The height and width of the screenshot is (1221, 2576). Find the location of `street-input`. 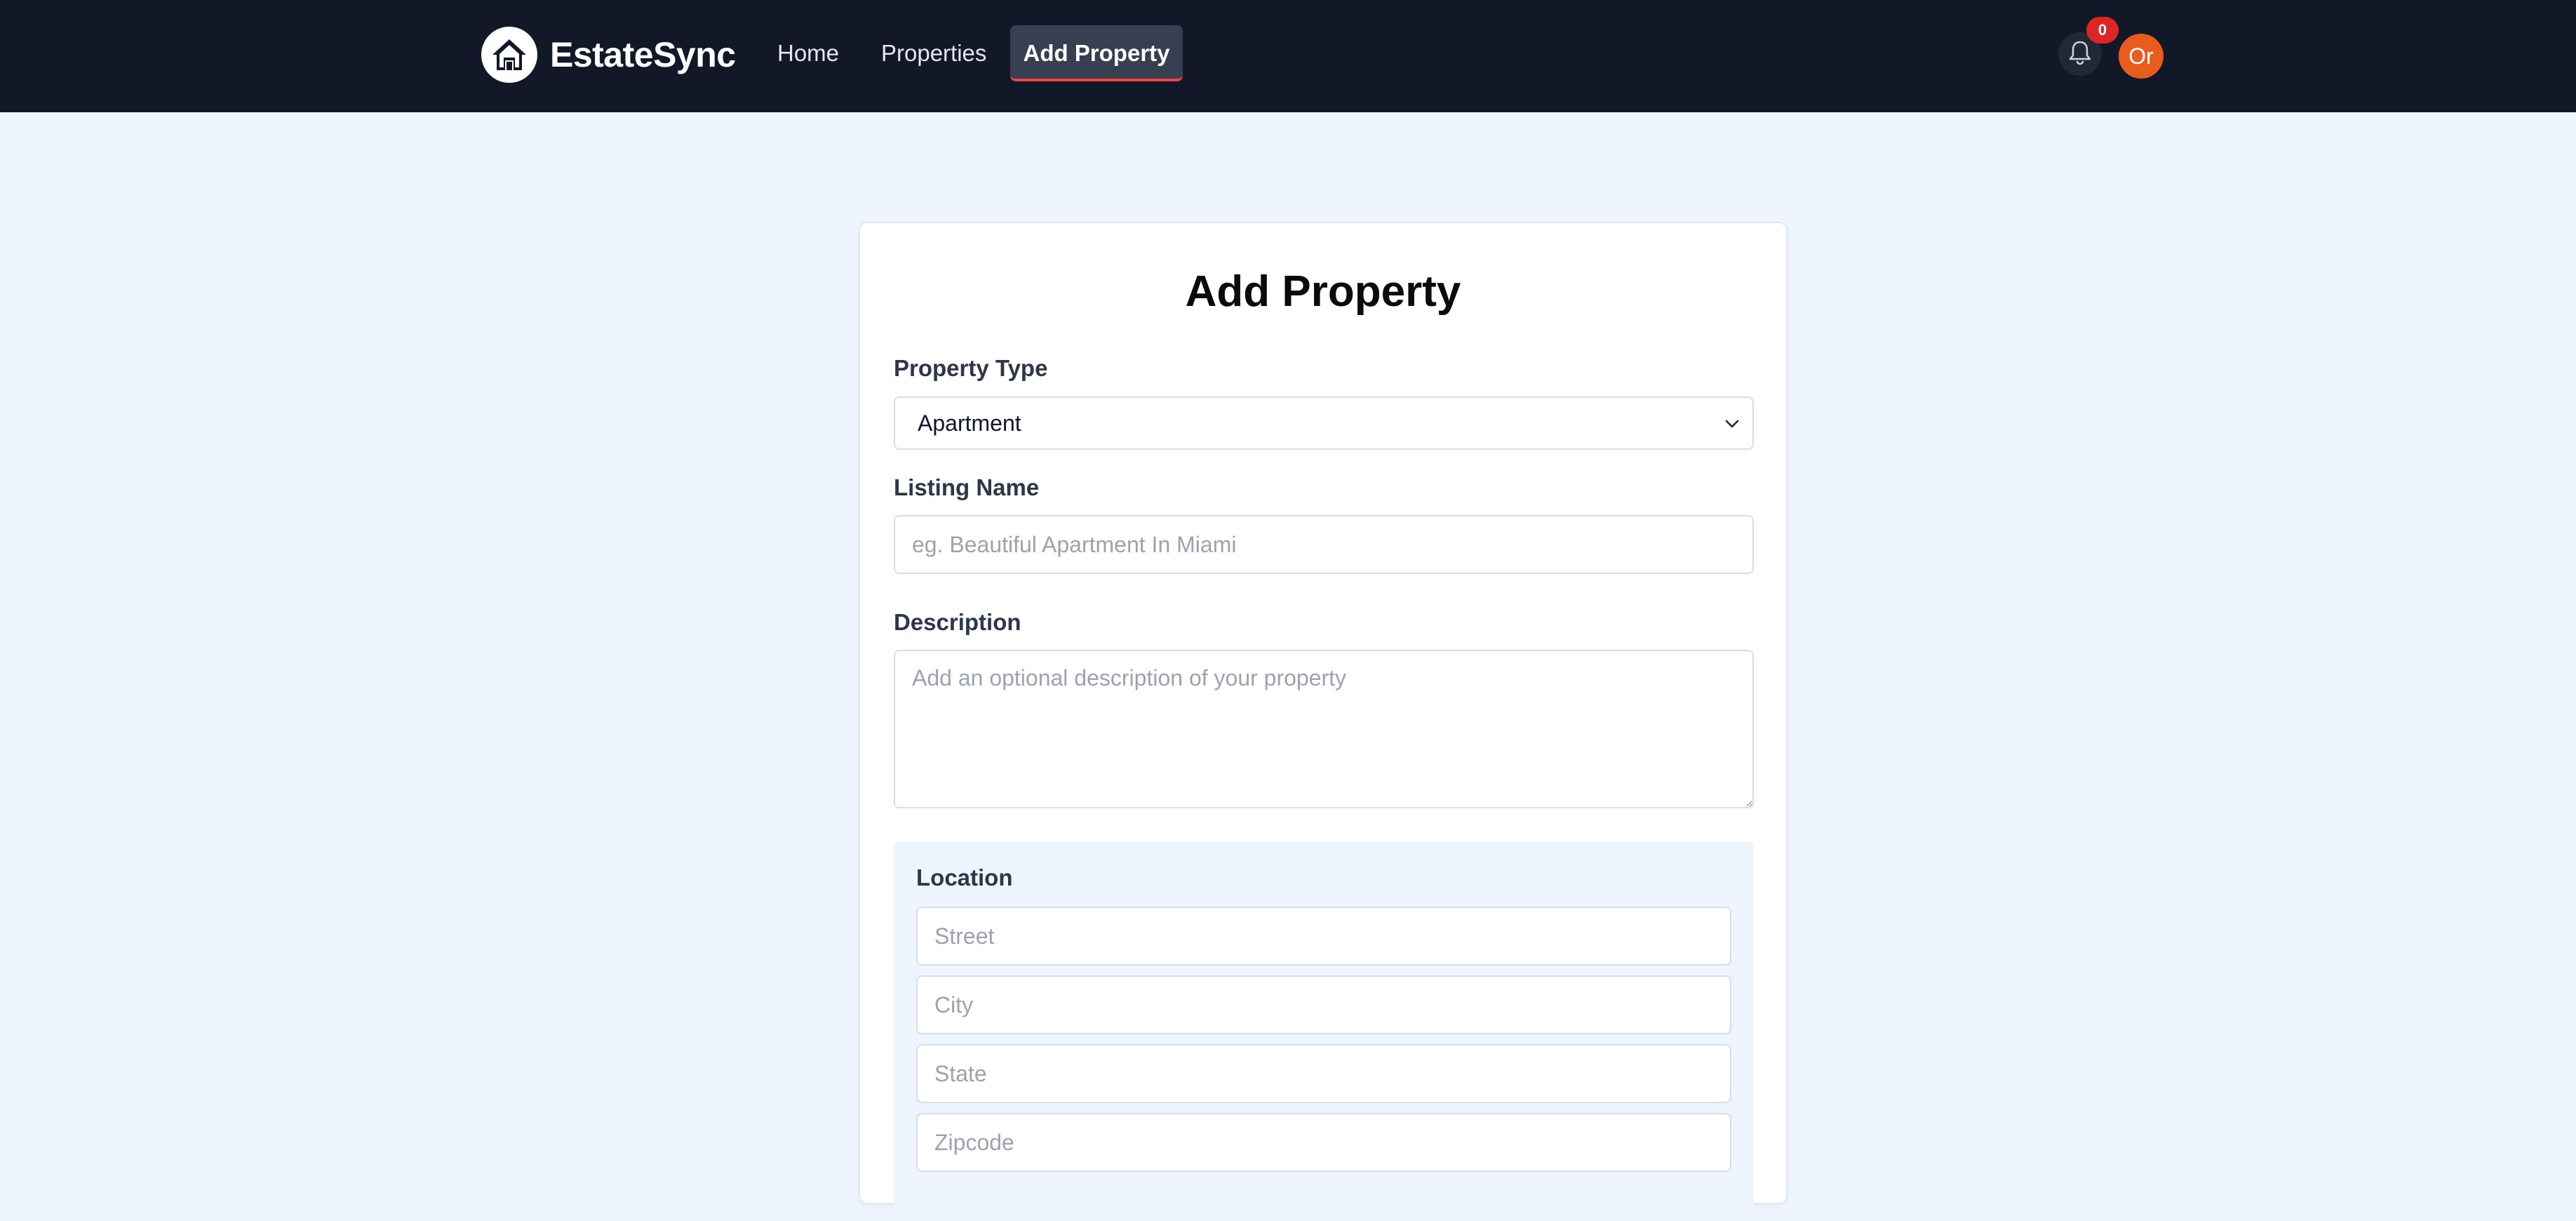

street-input is located at coordinates (1323, 936).